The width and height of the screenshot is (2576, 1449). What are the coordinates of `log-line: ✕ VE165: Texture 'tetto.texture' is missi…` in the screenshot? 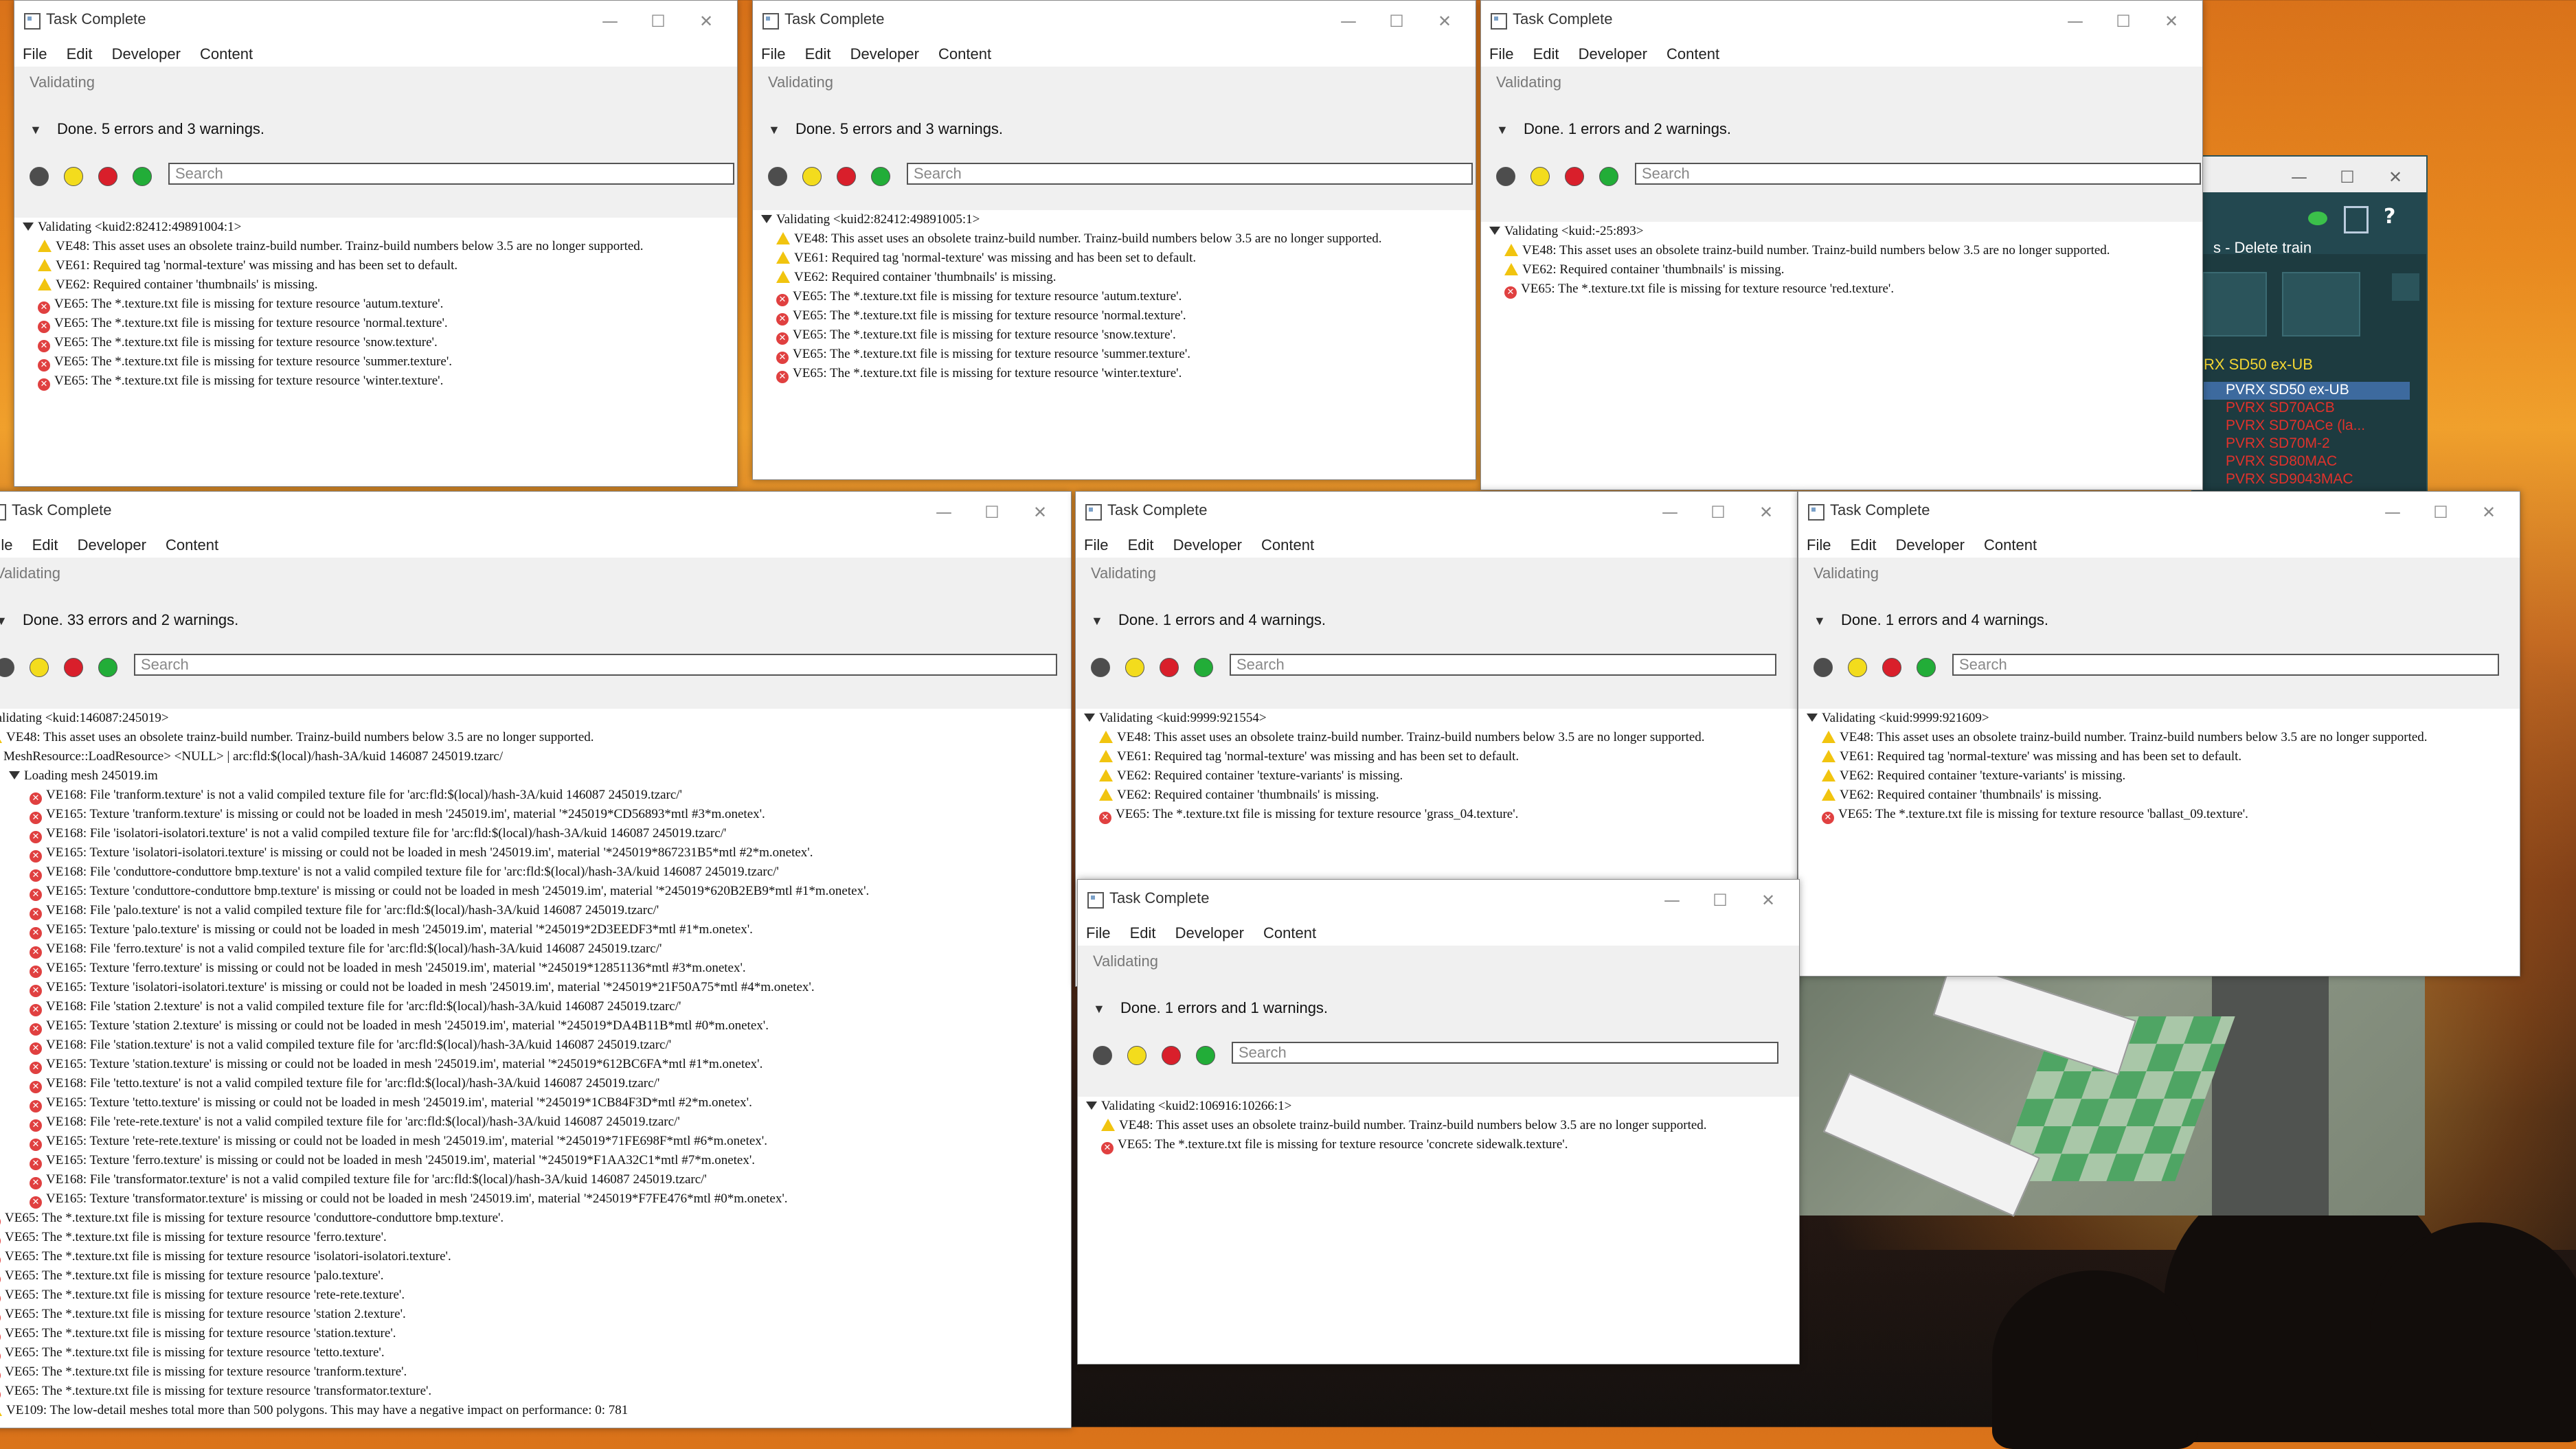 It's located at (535, 1103).